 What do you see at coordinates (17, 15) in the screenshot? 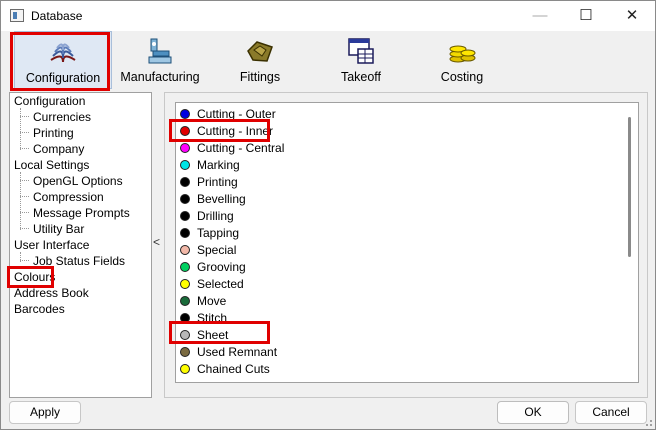
I see `app-icon` at bounding box center [17, 15].